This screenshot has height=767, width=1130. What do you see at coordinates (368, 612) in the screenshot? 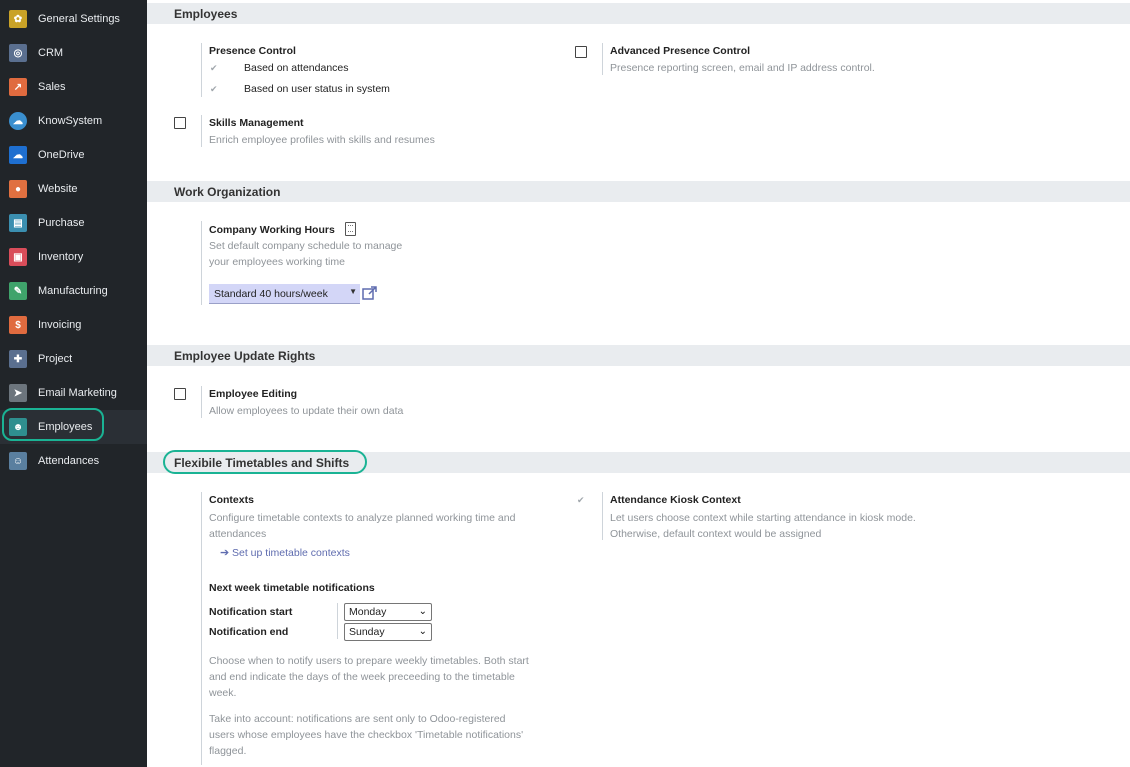
I see `notification-start-value: Monday` at bounding box center [368, 612].